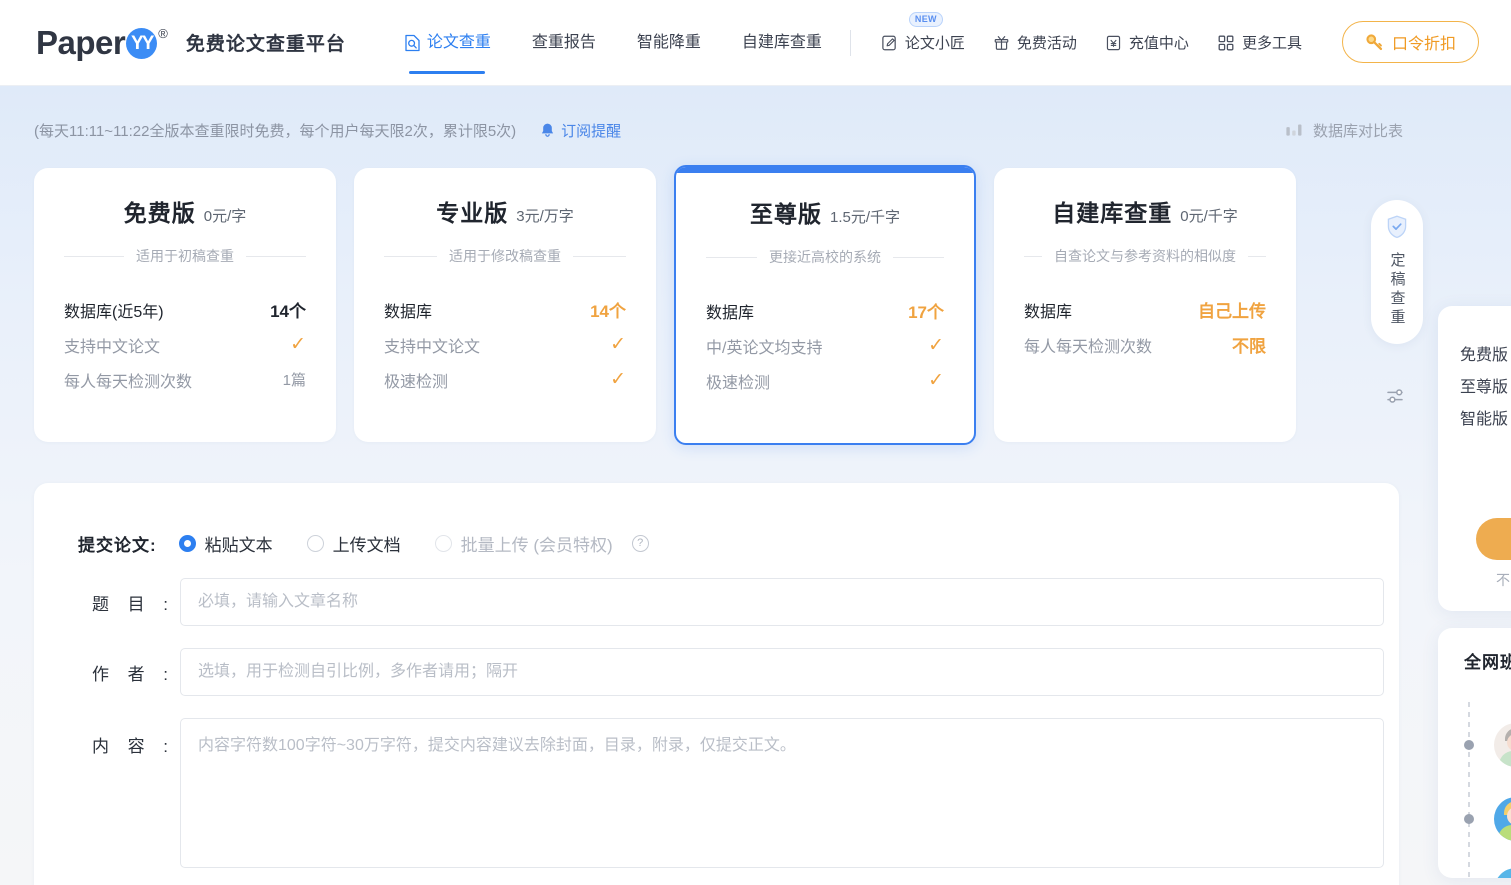 This screenshot has width=1511, height=885. Describe the element at coordinates (102, 42) in the screenshot. I see `brand-logo: Paper YY ®` at that location.